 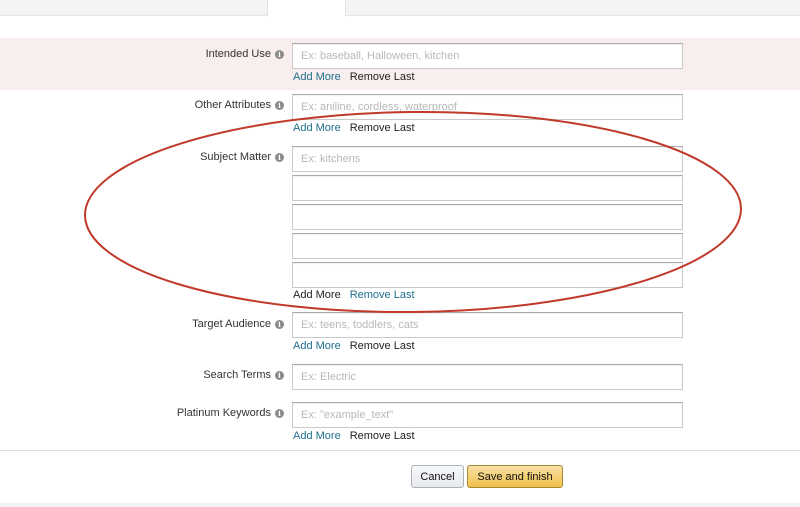 What do you see at coordinates (149, 375) in the screenshot?
I see `search-terms-label: Search Terms i` at bounding box center [149, 375].